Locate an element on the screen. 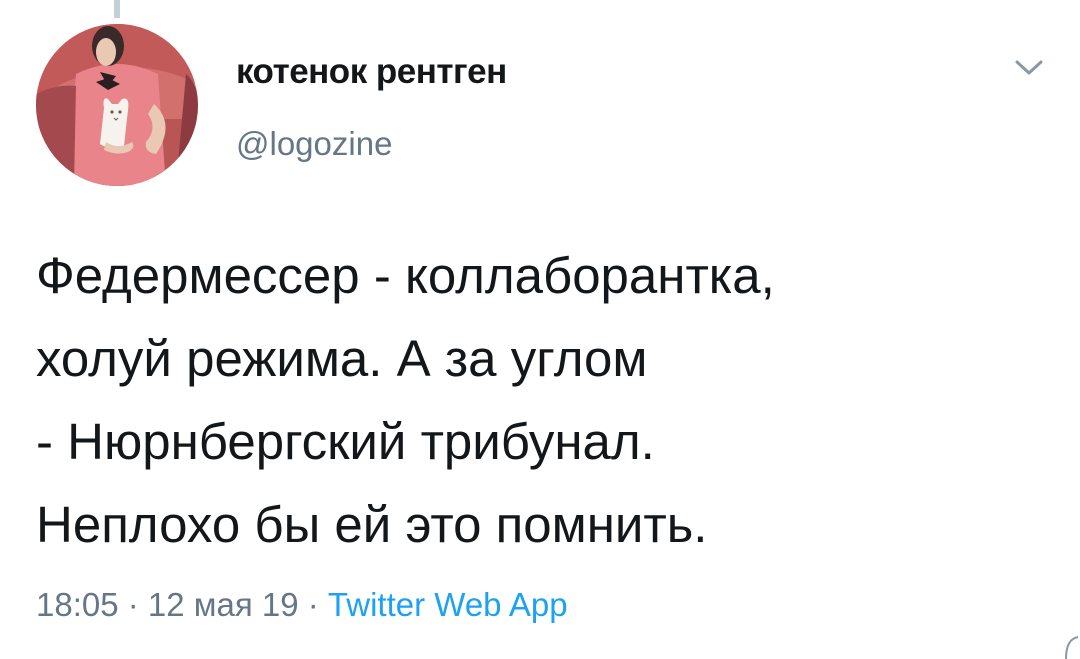 The image size is (1080, 659). tweet-source-link: Twitter Web App is located at coordinates (448, 604).